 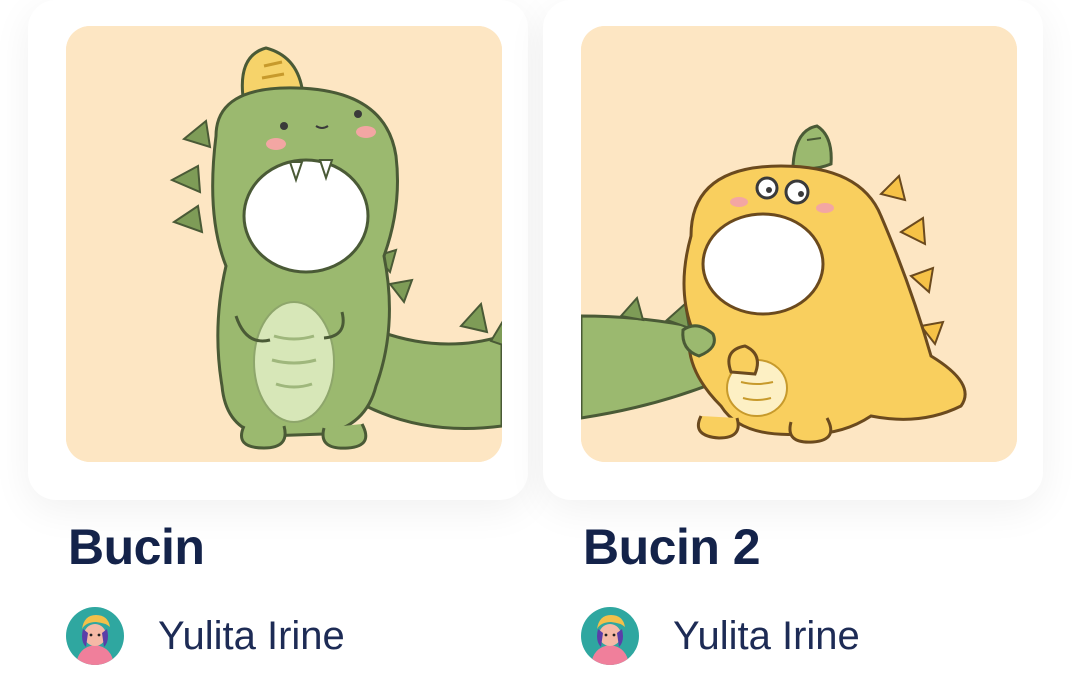 I want to click on story-title: Bucin 2, so click(x=672, y=547).